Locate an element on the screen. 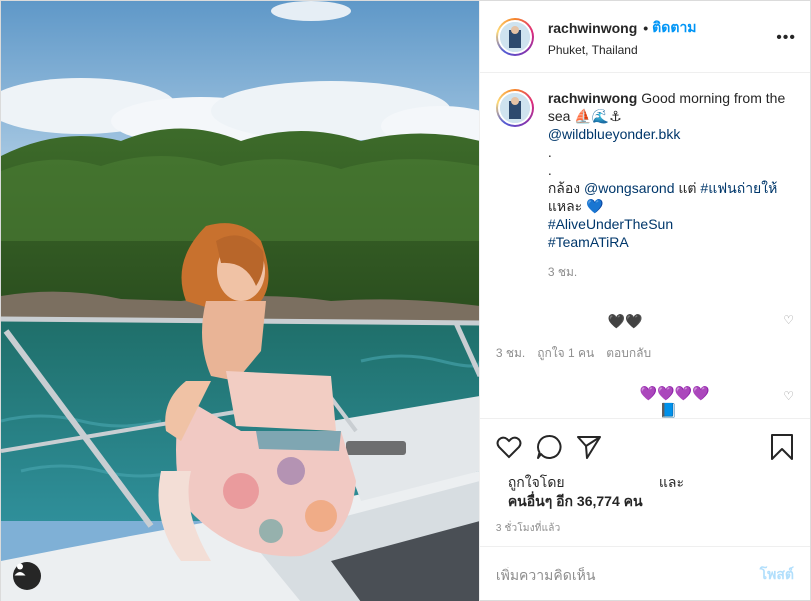  hashtag-link: #AliveUnderTheSun is located at coordinates (610, 224).